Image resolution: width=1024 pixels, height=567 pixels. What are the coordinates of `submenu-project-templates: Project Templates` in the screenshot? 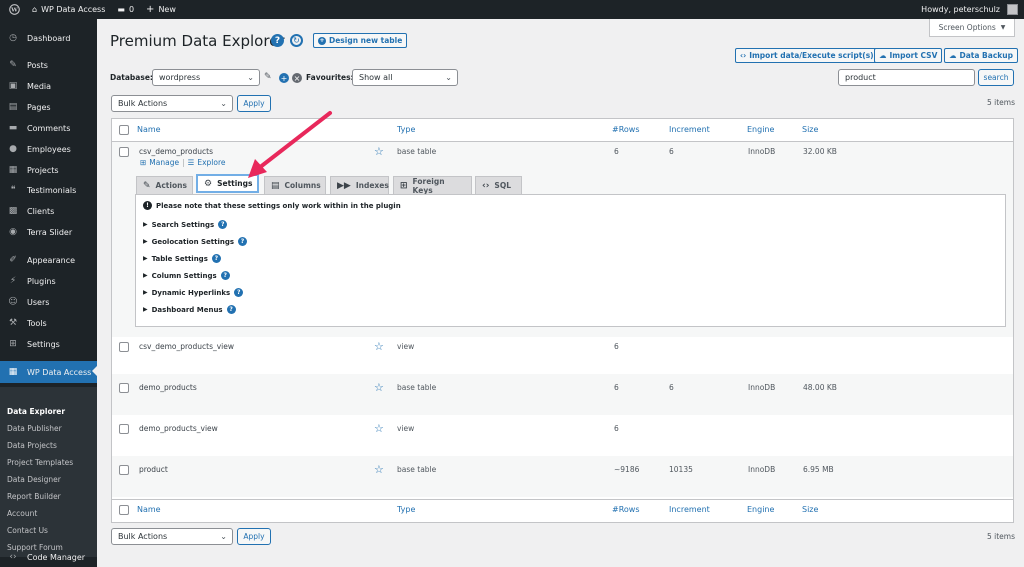 It's located at (40, 462).